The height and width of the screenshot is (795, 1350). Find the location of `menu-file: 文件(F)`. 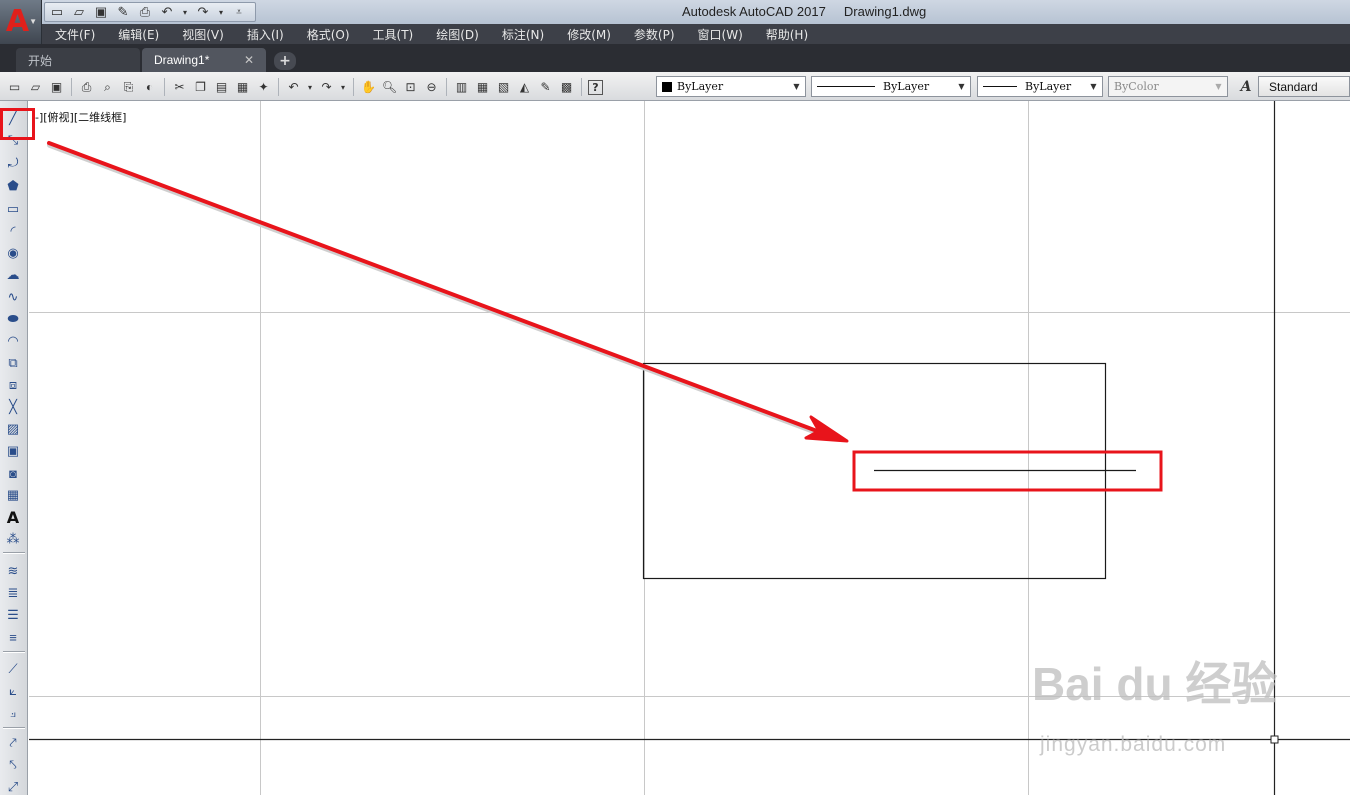

menu-file: 文件(F) is located at coordinates (75, 34).